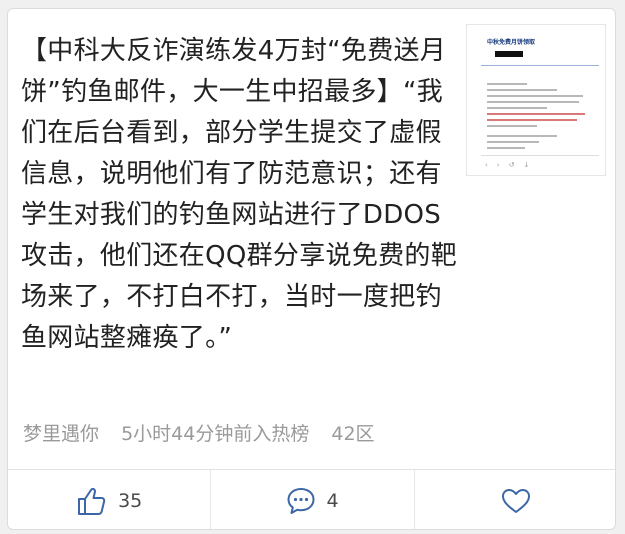 This screenshot has height=534, width=625. I want to click on comment-bubble-icon, so click(301, 501).